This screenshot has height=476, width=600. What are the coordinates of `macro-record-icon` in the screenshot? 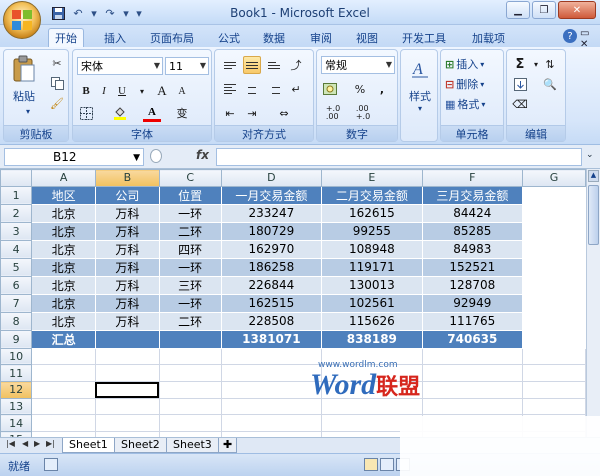 It's located at (51, 464).